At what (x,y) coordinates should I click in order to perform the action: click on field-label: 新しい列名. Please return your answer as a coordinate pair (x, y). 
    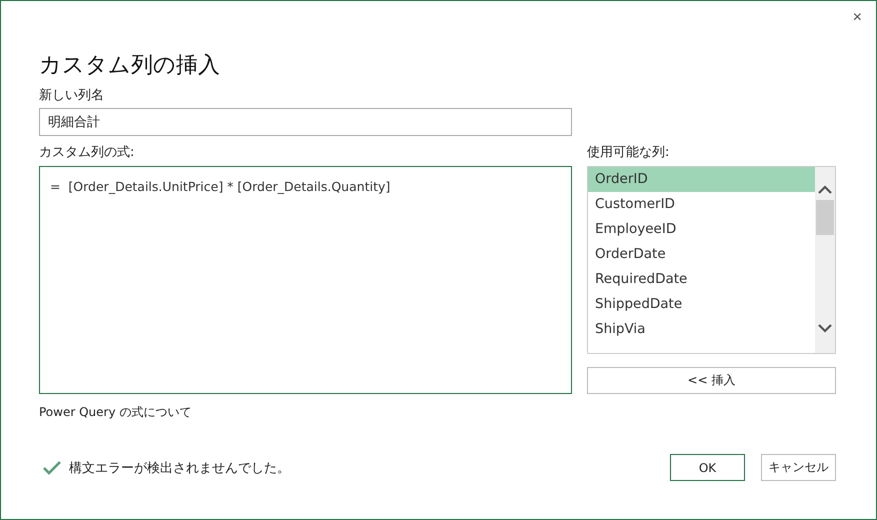
    Looking at the image, I should click on (72, 96).